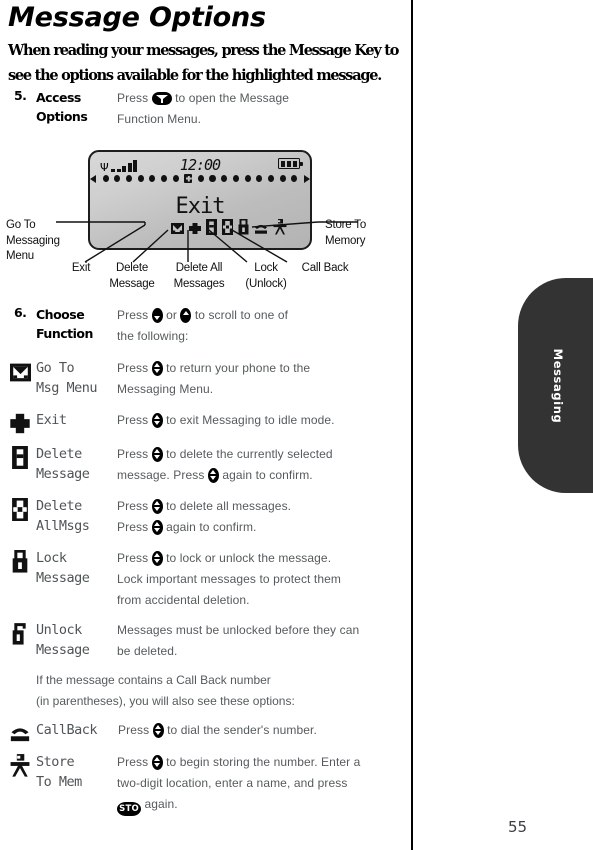 The image size is (593, 850). I want to click on function-name-line2: Message, so click(63, 650).